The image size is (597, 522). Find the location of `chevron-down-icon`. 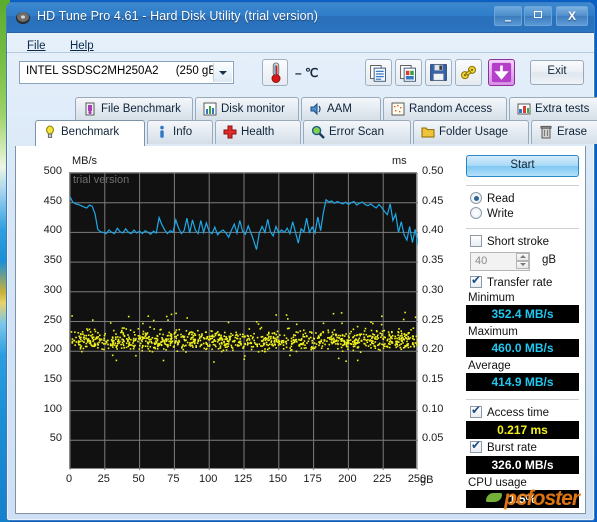

chevron-down-icon is located at coordinates (222, 72).